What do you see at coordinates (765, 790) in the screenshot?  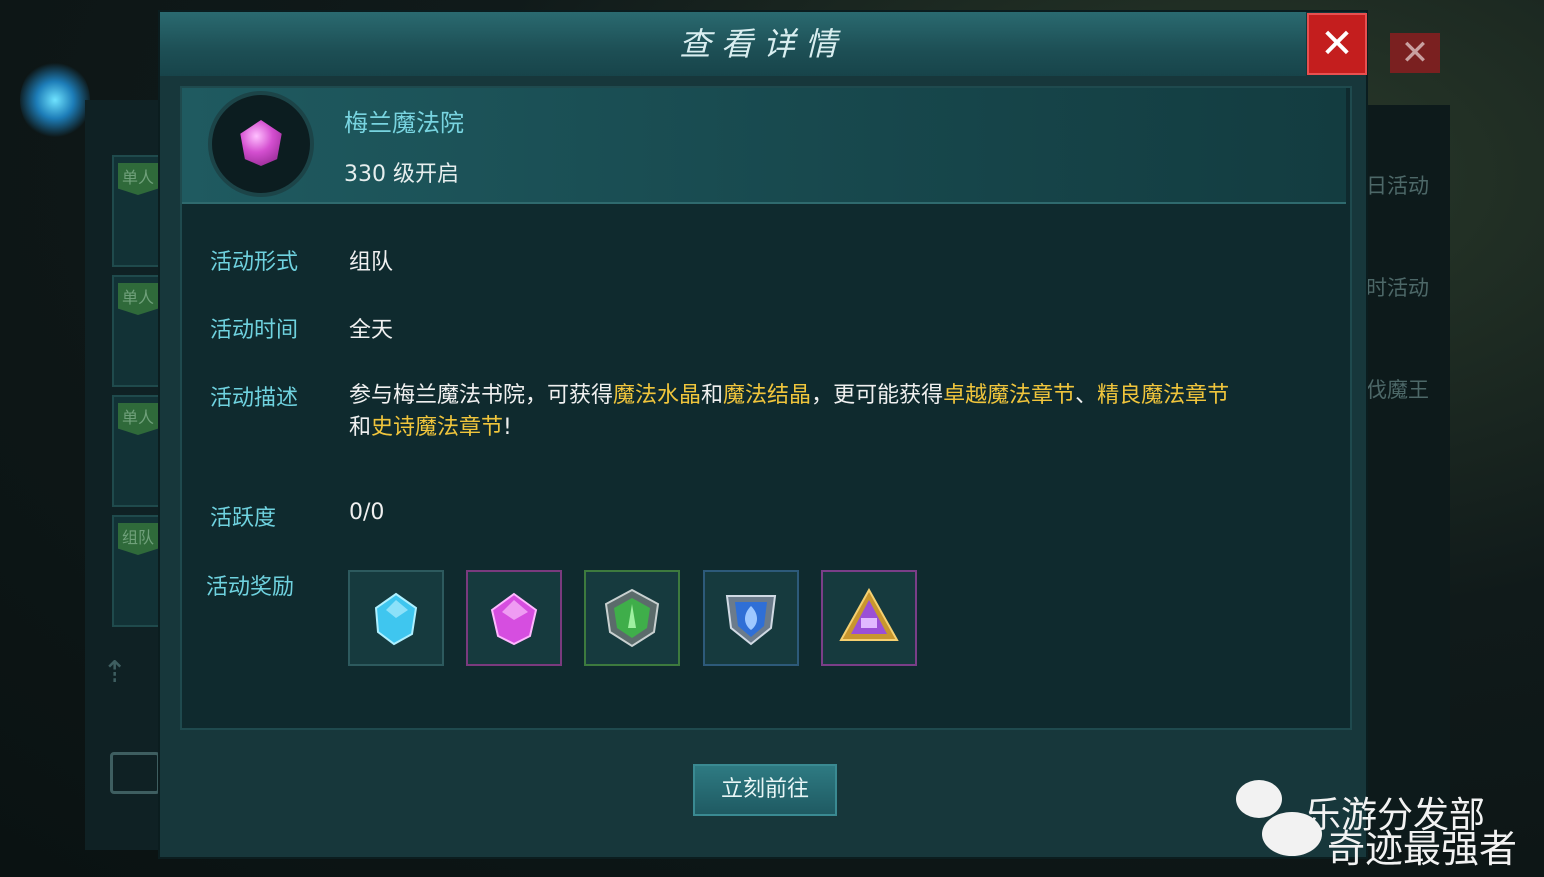 I see `go-now-button: 立刻前往` at bounding box center [765, 790].